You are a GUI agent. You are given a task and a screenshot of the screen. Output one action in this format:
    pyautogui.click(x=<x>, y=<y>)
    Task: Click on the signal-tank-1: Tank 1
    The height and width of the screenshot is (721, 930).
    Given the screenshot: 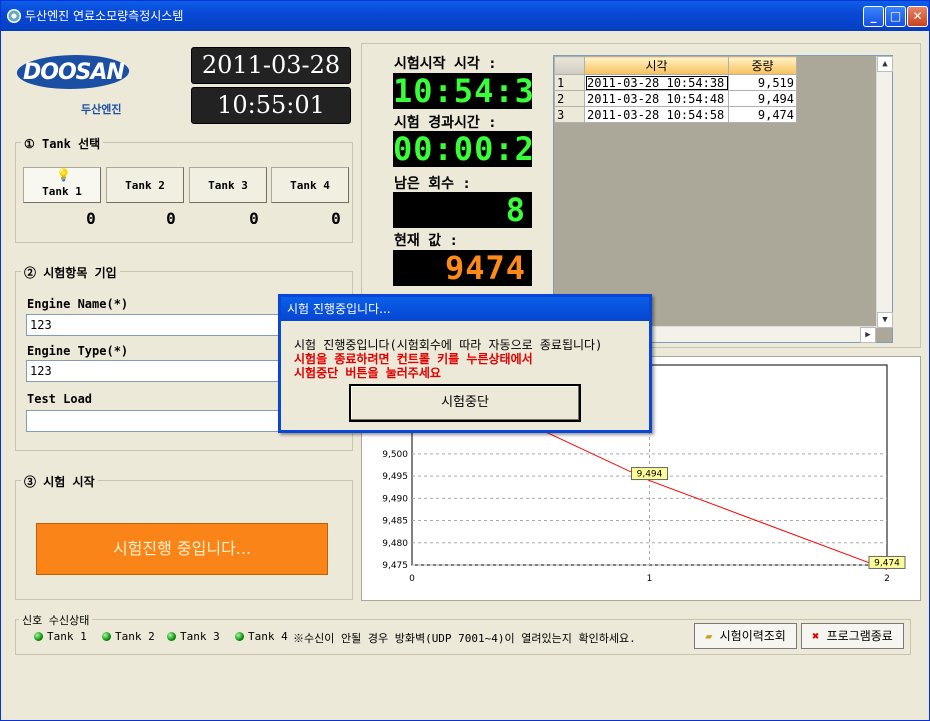 What is the action you would take?
    pyautogui.click(x=60, y=636)
    